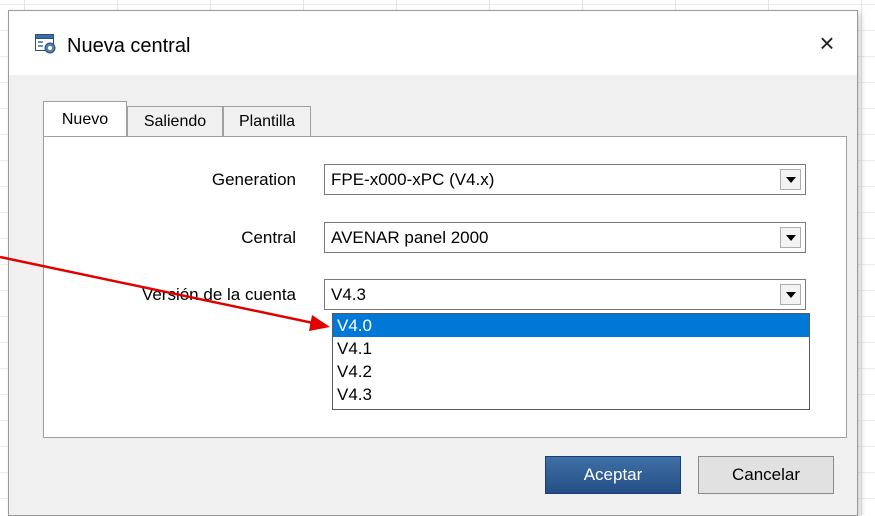 Image resolution: width=875 pixels, height=516 pixels. What do you see at coordinates (267, 121) in the screenshot?
I see `tab-plantilla: Plantilla` at bounding box center [267, 121].